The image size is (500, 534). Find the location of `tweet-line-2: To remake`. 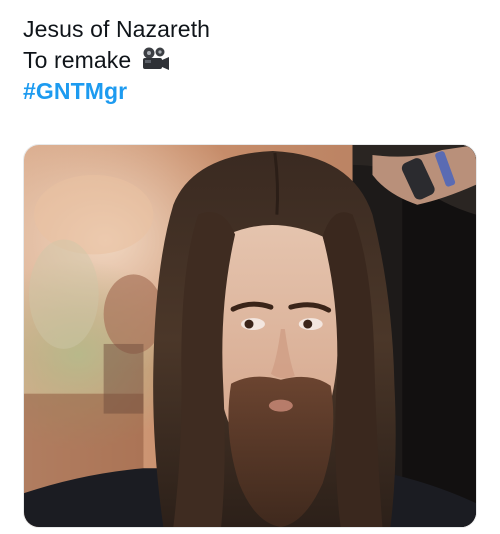

tweet-line-2: To remake is located at coordinates (253, 60).